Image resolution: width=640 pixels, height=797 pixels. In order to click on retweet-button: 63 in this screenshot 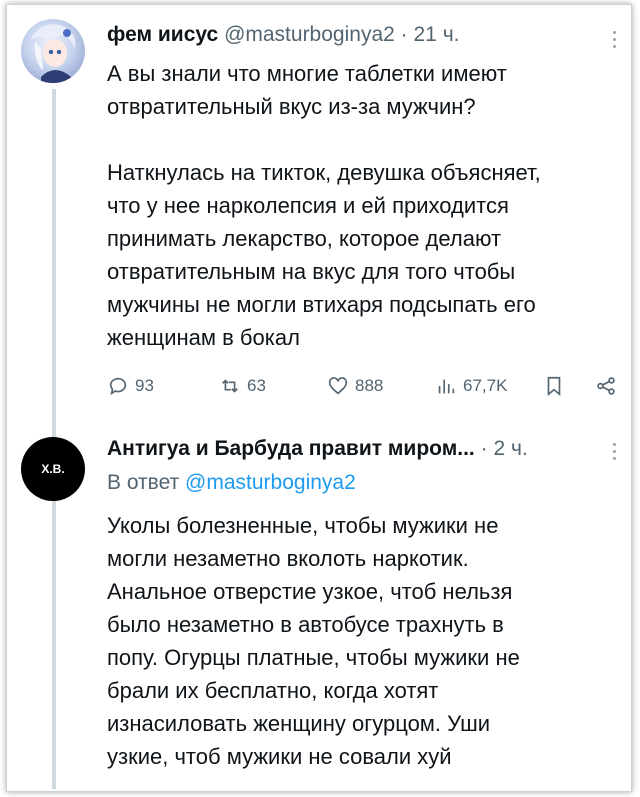, I will do `click(242, 386)`.